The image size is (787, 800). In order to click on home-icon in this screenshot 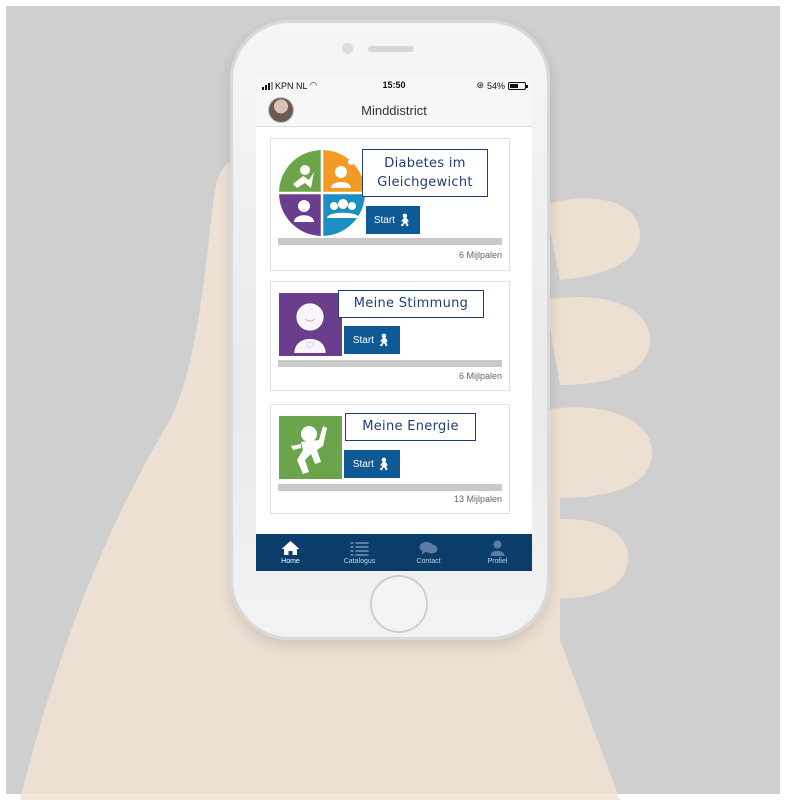, I will do `click(290, 548)`.